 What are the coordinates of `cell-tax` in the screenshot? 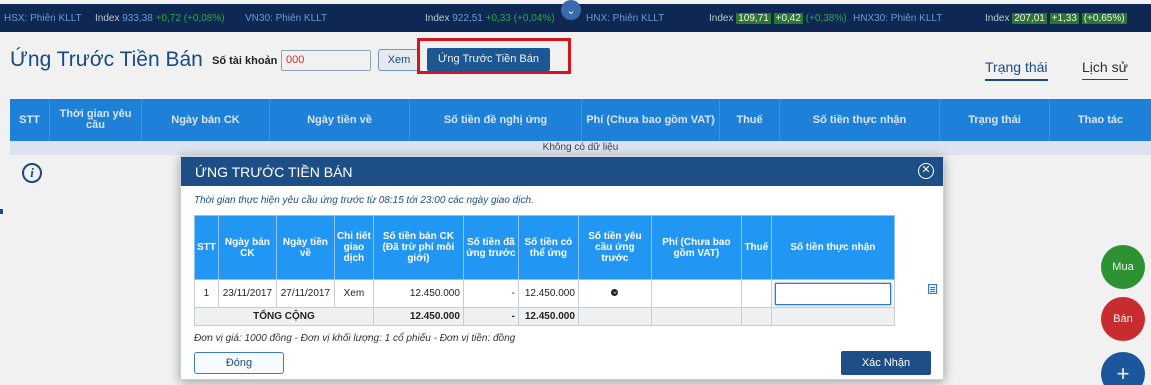 It's located at (756, 293).